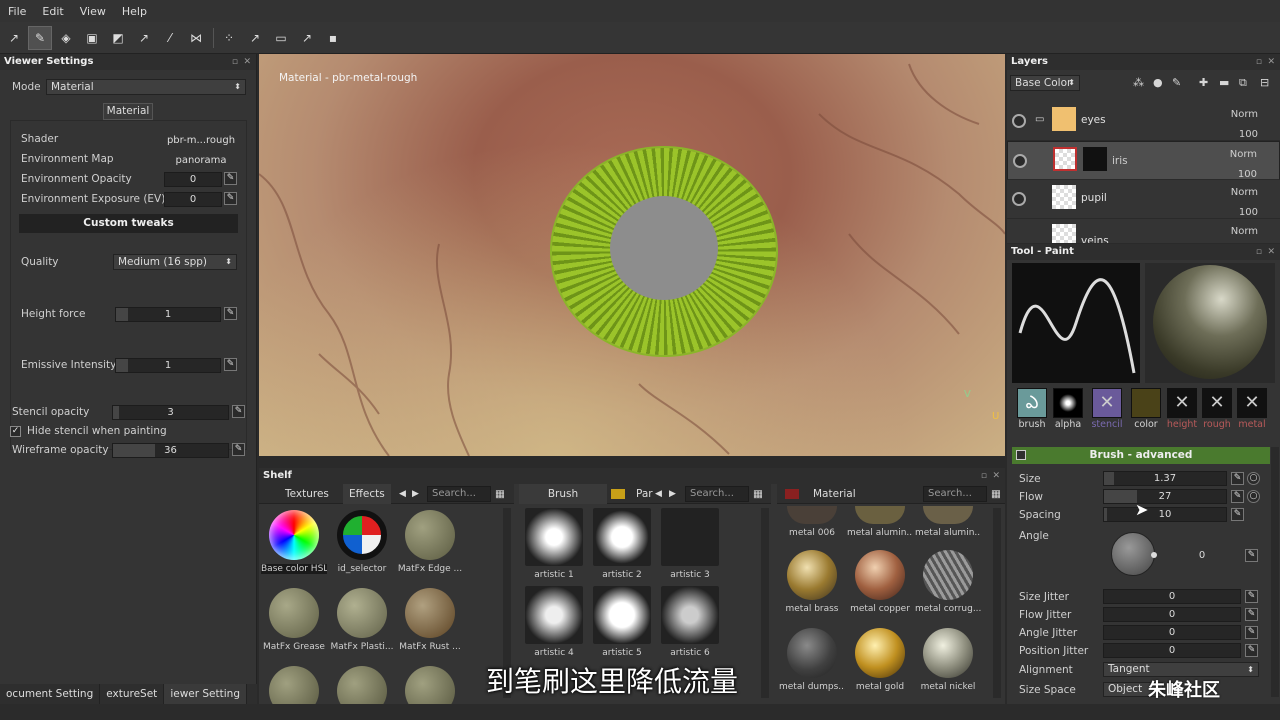 The image size is (1280, 720). What do you see at coordinates (554, 544) in the screenshot?
I see `brush-item: artistic 1` at bounding box center [554, 544].